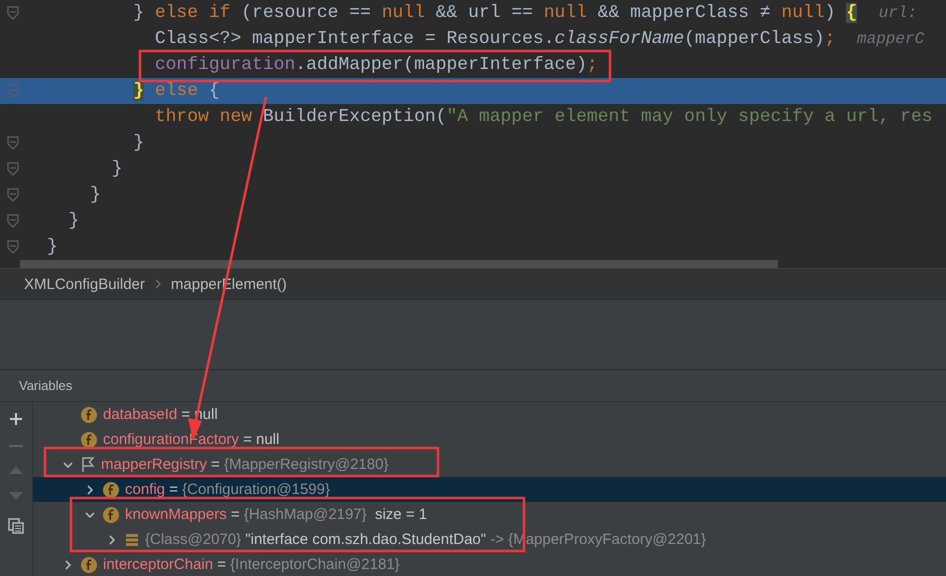 This screenshot has height=576, width=946. Describe the element at coordinates (376, 65) in the screenshot. I see `code-line: configuration.addMapper(mapperInterface);` at that location.